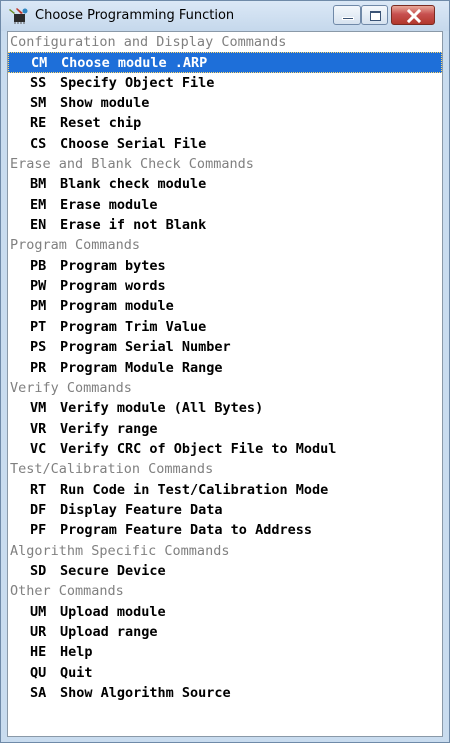  I want to click on command-code: HE, so click(38, 652).